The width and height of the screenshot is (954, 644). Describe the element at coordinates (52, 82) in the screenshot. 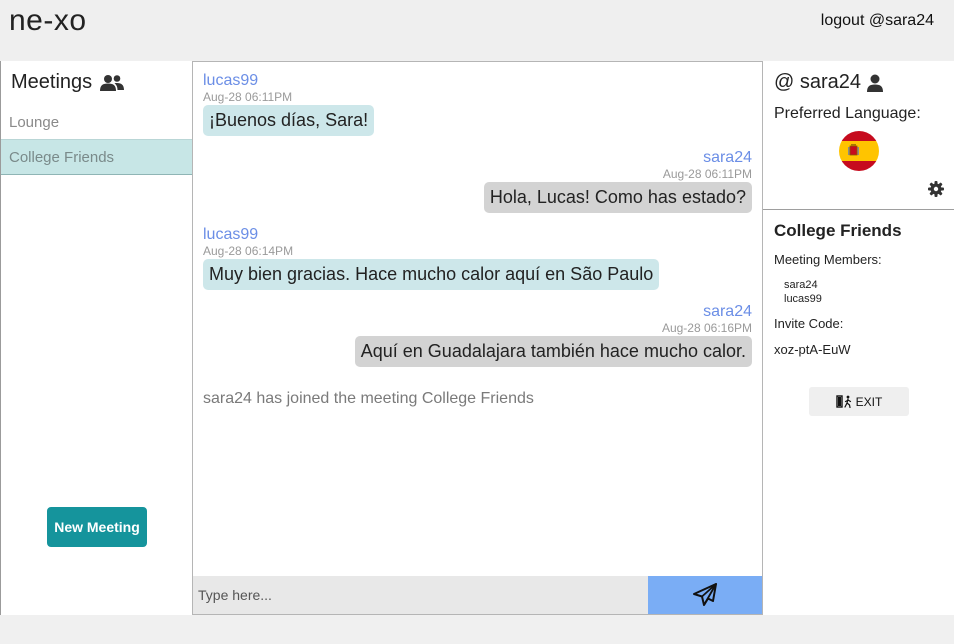

I see `meetings-title: Meetings` at that location.